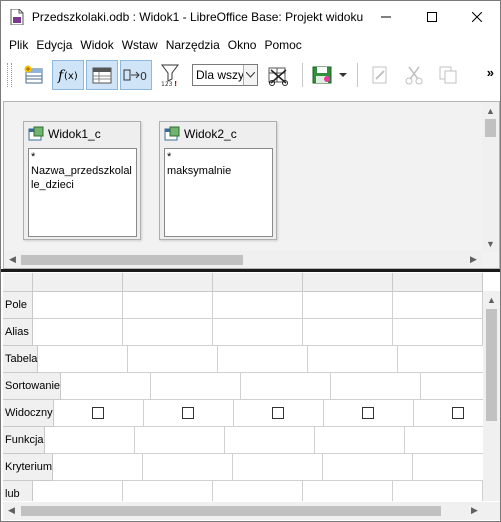 Image resolution: width=501 pixels, height=522 pixels. What do you see at coordinates (54, 45) in the screenshot?
I see `menu-edycja: Edycja` at bounding box center [54, 45].